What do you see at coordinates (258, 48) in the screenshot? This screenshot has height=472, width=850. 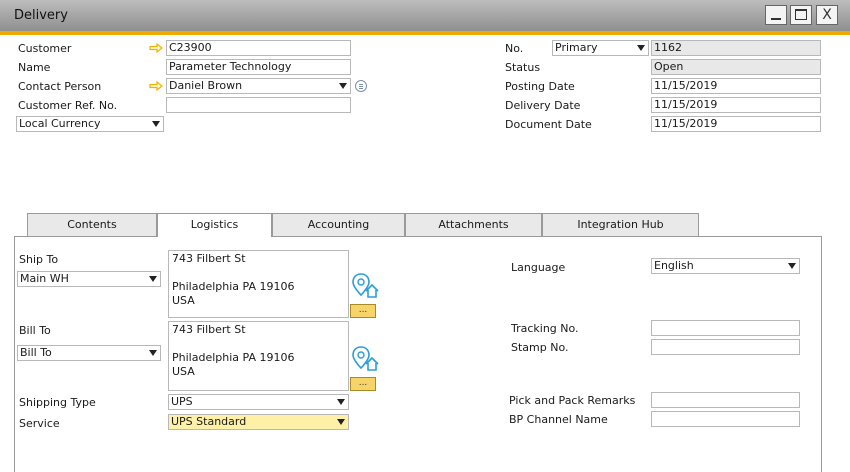 I see `customer-field: C23900` at bounding box center [258, 48].